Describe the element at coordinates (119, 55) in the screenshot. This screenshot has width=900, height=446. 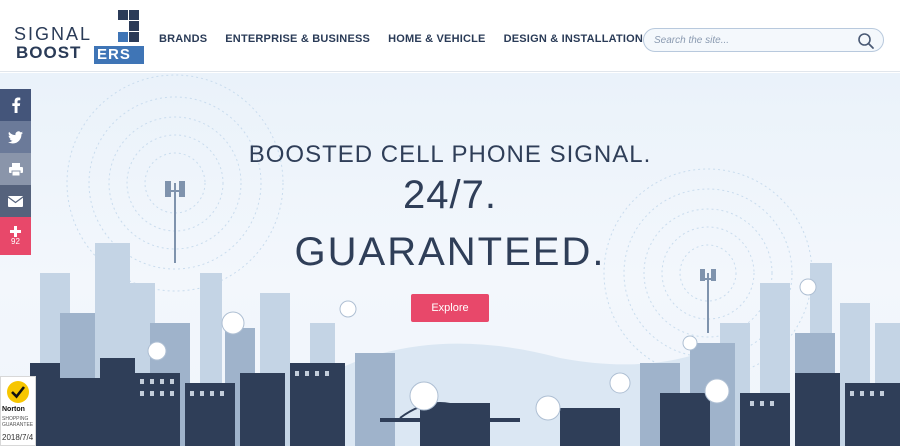
I see `logo-badge: ERS` at that location.